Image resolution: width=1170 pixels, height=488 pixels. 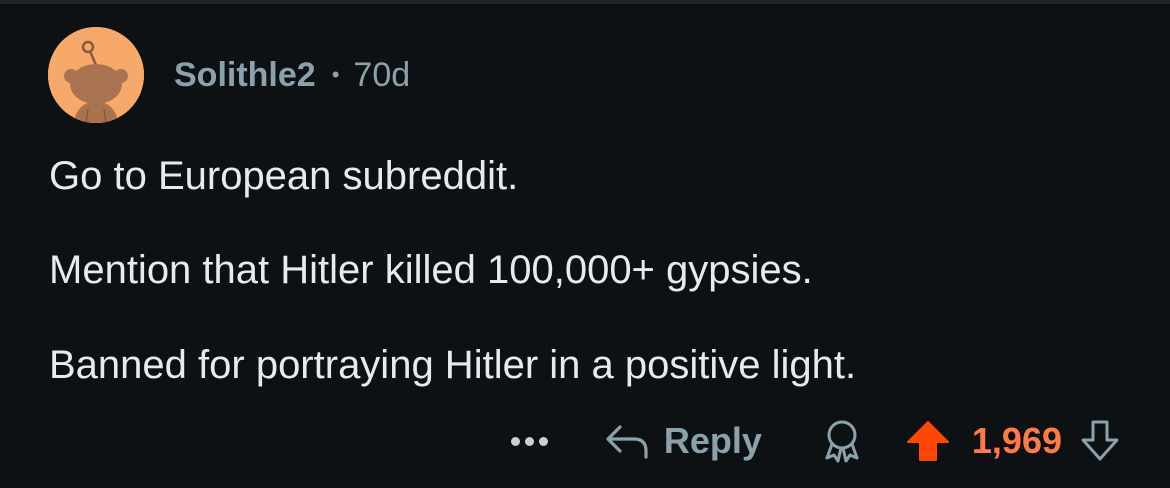 What do you see at coordinates (815, 441) in the screenshot?
I see `comment-actions: Reply 1,969` at bounding box center [815, 441].